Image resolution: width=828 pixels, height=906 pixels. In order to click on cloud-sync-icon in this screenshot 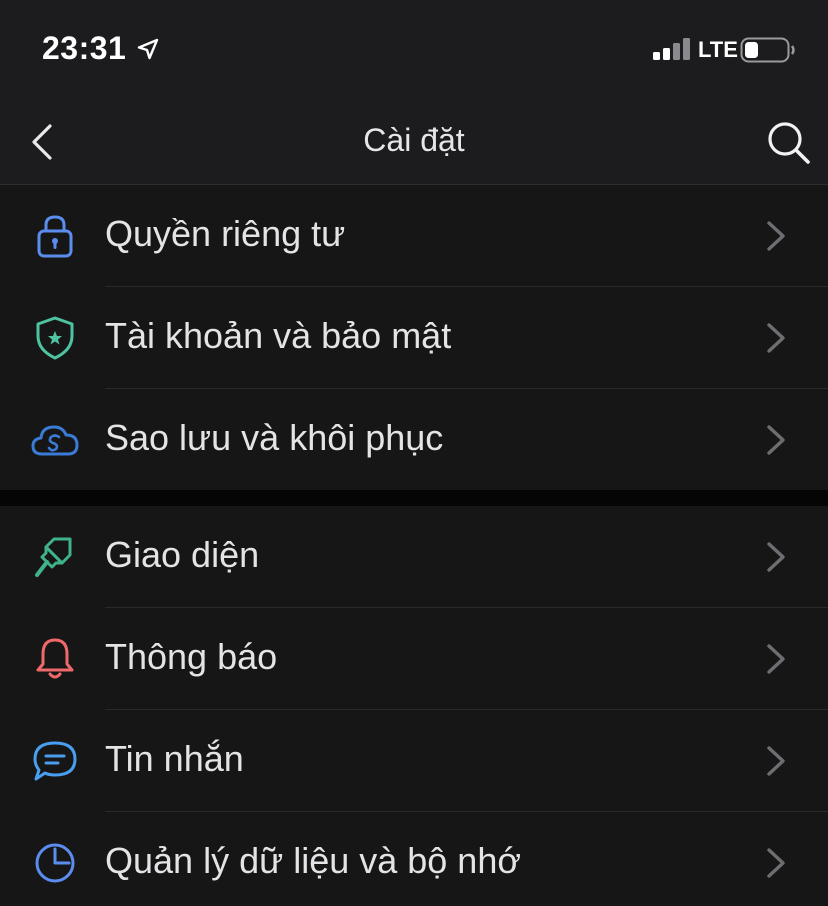, I will do `click(55, 440)`.